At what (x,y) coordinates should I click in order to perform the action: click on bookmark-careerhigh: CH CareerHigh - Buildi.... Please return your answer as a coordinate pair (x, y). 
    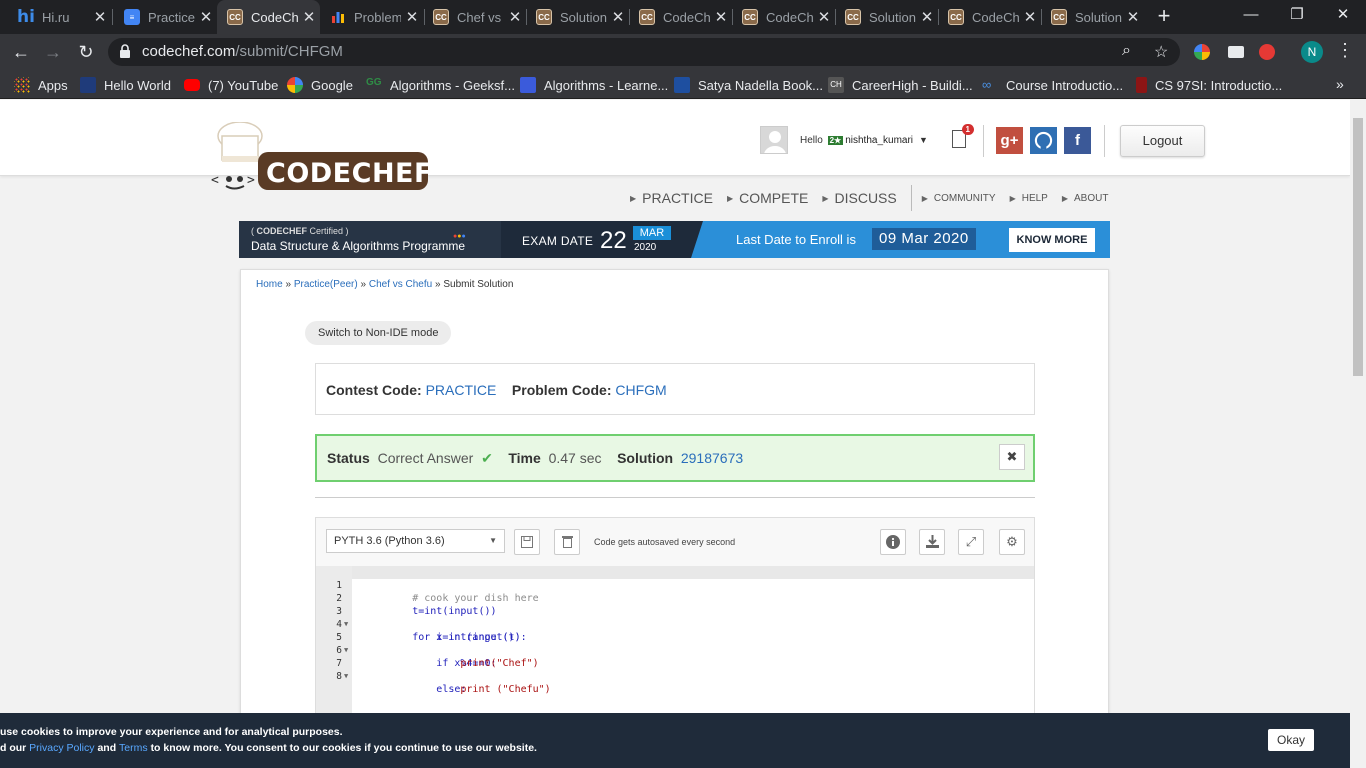
    Looking at the image, I should click on (900, 85).